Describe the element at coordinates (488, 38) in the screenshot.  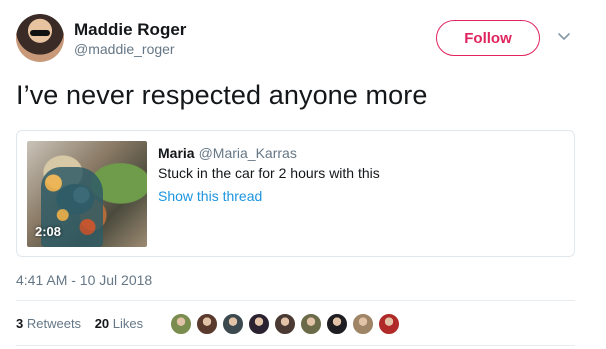
I see `follow-button: Follow` at that location.